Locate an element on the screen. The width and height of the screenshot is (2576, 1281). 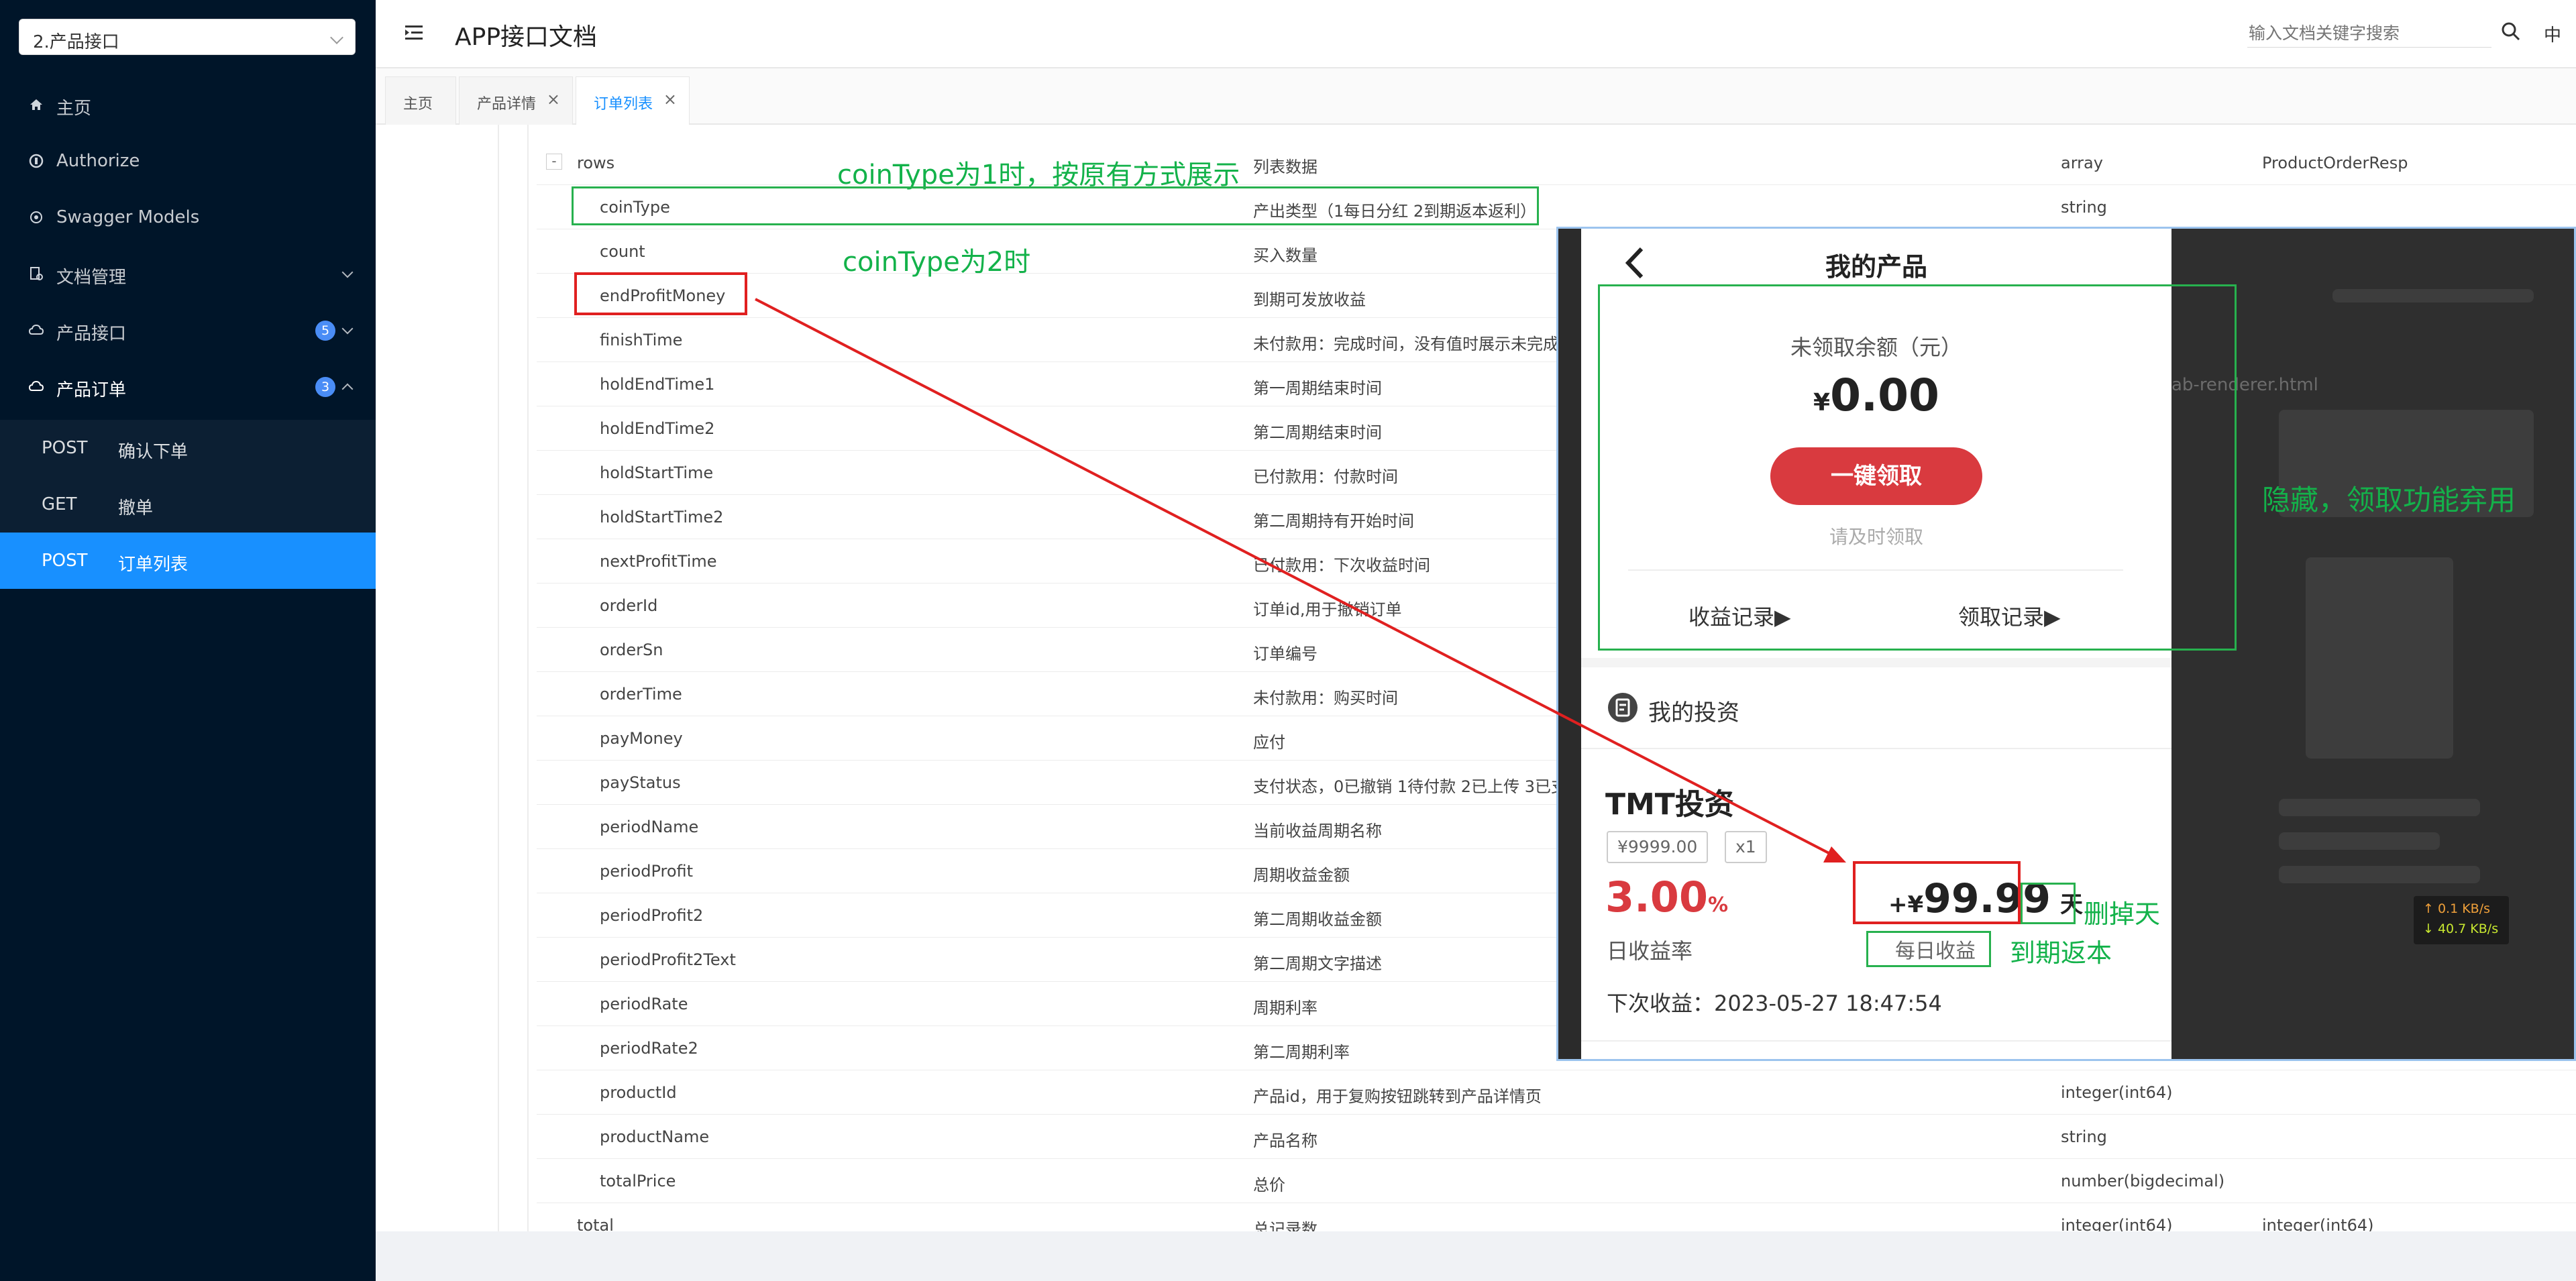
param-name: holdStartTime2 is located at coordinates (662, 517).